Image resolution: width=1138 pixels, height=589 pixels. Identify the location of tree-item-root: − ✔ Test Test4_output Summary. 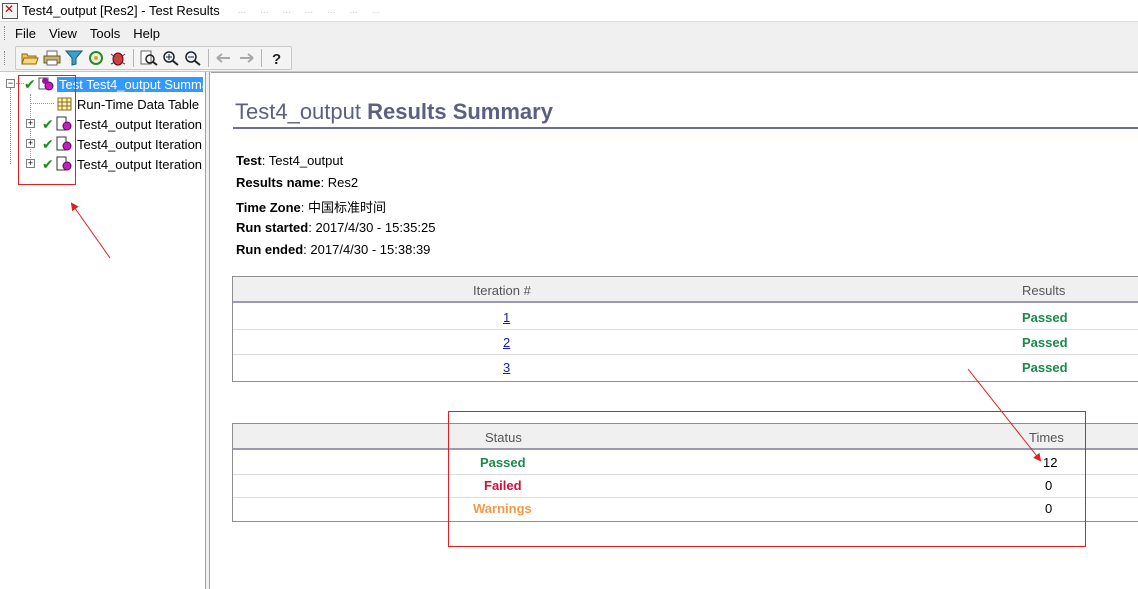
(103, 84).